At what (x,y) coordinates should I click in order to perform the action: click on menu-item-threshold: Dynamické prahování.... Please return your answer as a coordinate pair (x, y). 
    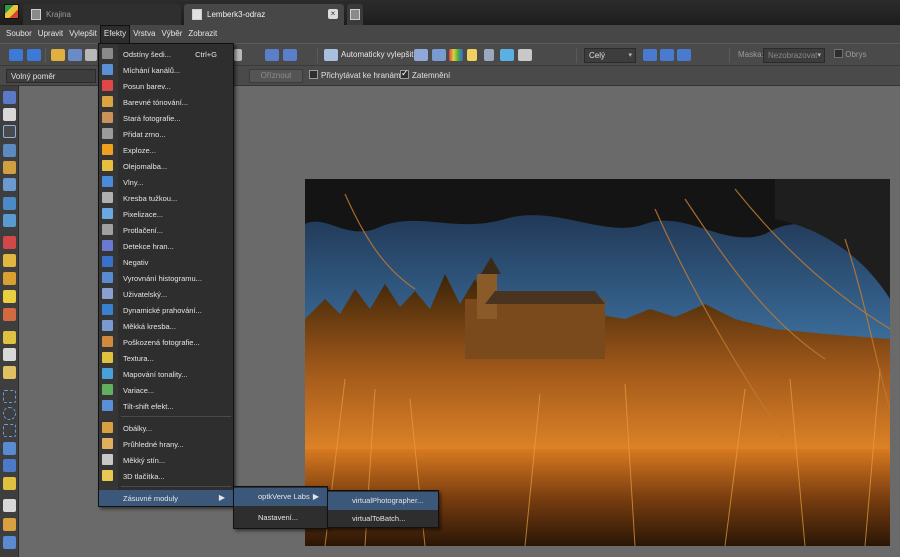
    Looking at the image, I should click on (166, 310).